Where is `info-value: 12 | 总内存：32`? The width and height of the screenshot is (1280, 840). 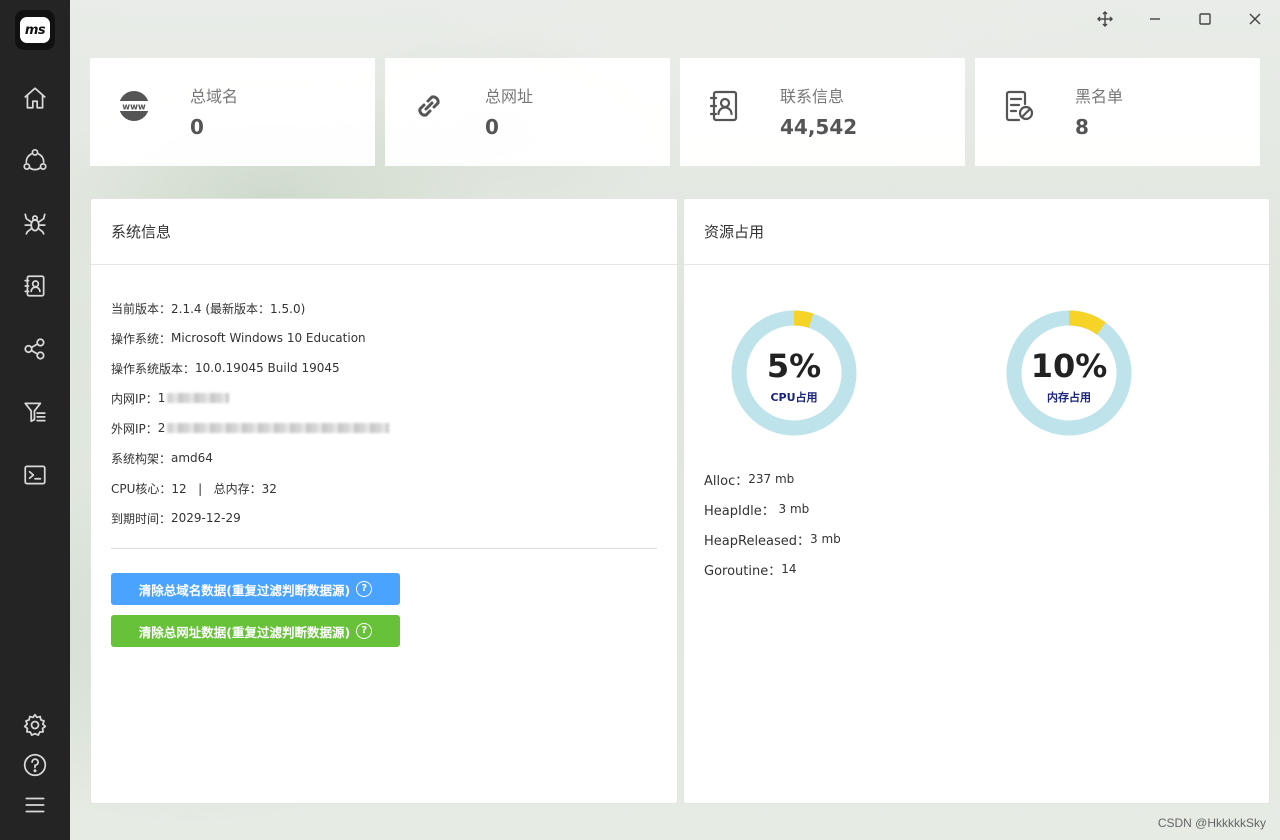
info-value: 12 | 总内存：32 is located at coordinates (224, 488).